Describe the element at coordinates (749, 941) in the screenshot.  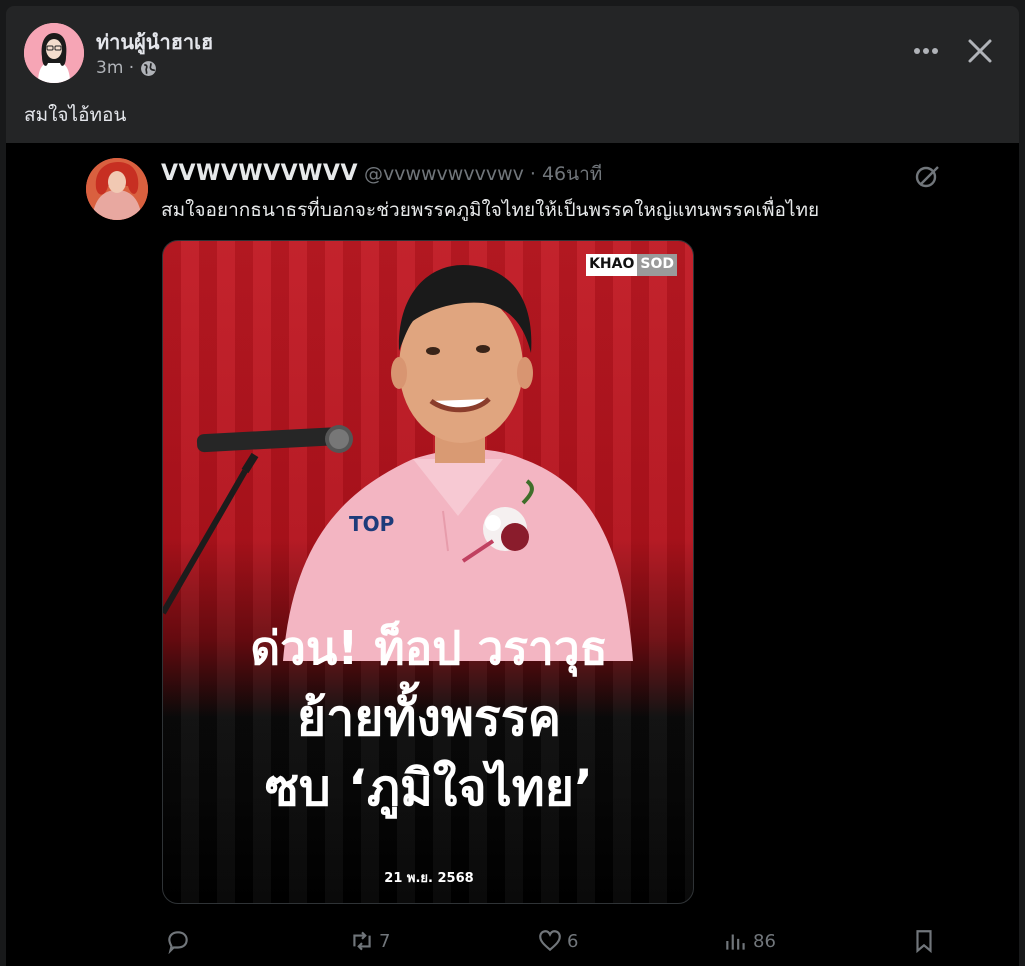
I see `views-button: 86` at that location.